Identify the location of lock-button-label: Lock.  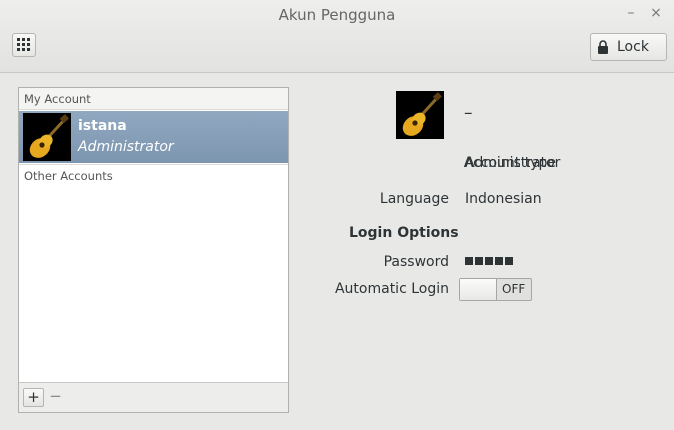
(633, 47).